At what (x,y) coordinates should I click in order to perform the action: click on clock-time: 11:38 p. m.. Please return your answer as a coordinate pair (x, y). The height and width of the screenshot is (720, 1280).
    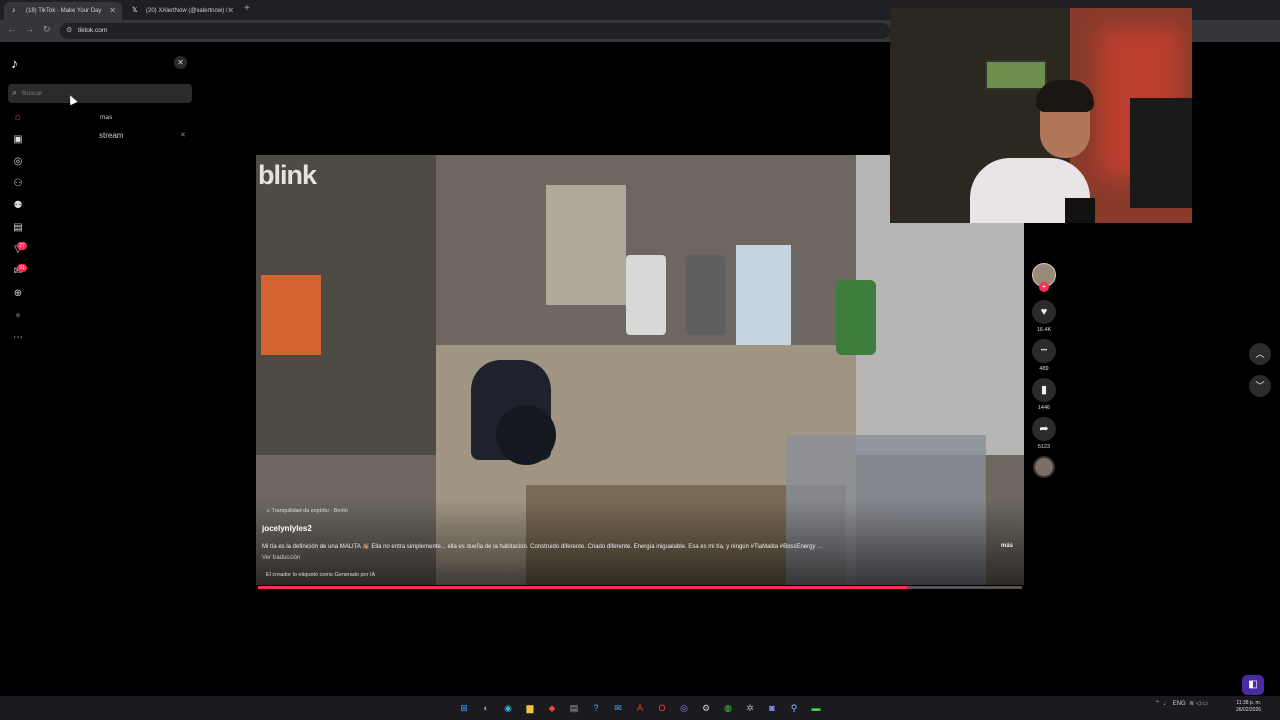
    Looking at the image, I should click on (1249, 703).